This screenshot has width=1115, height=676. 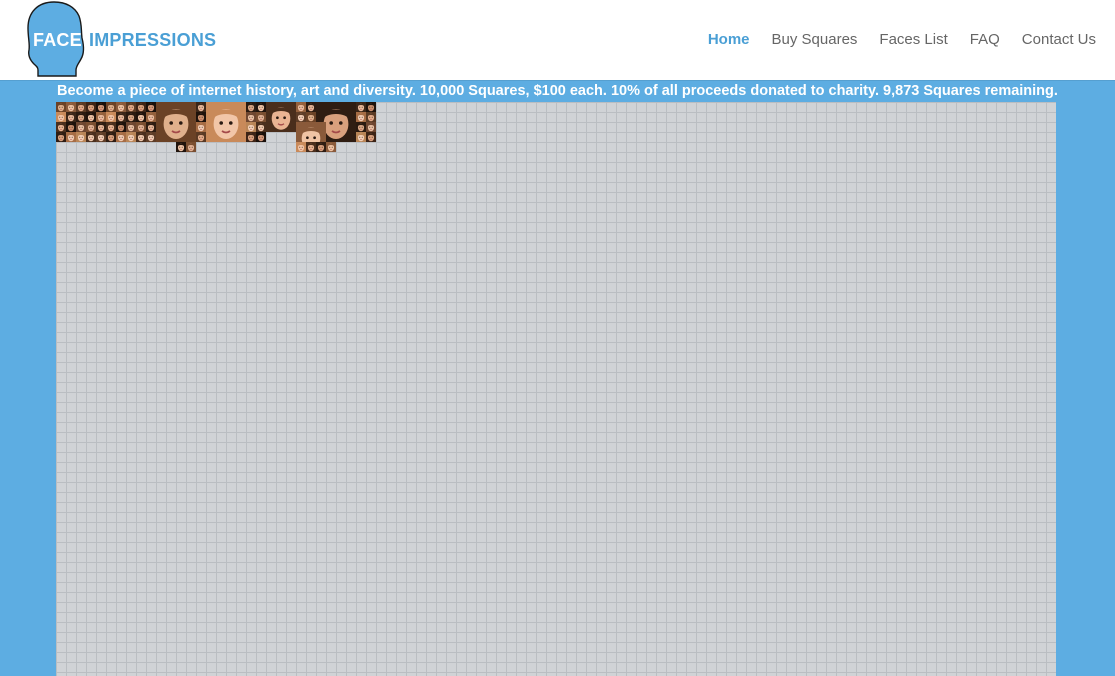 What do you see at coordinates (153, 40) in the screenshot?
I see `logo-text-impressions: IMPRESSIONS` at bounding box center [153, 40].